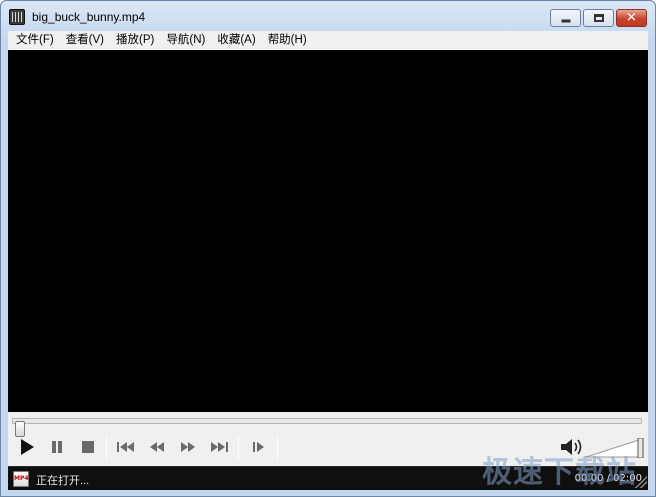 The width and height of the screenshot is (656, 497). I want to click on fast-forward-button, so click(188, 447).